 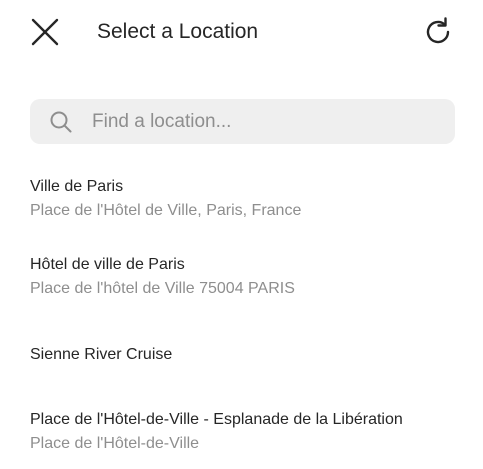 What do you see at coordinates (250, 355) in the screenshot?
I see `list-item: Sienne River Cruise` at bounding box center [250, 355].